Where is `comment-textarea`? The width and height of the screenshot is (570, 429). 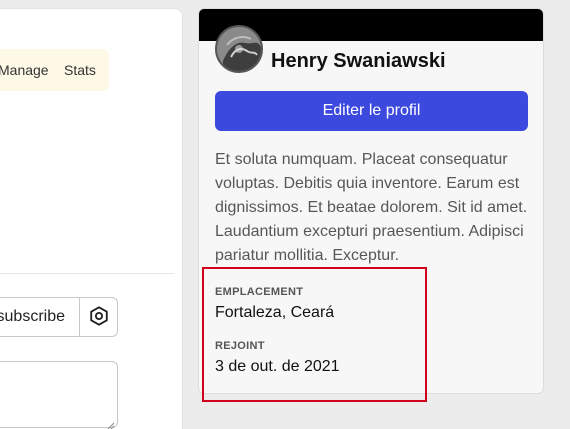
comment-textarea is located at coordinates (59, 395).